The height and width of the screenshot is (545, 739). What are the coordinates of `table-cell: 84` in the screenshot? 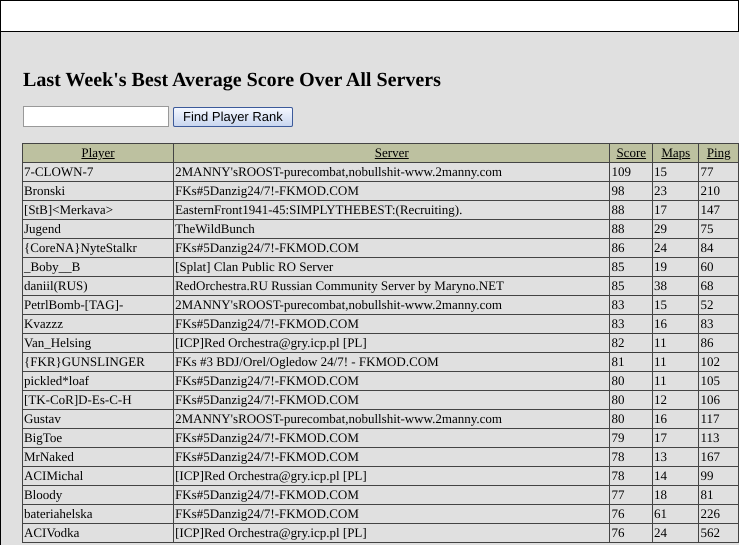 It's located at (718, 248).